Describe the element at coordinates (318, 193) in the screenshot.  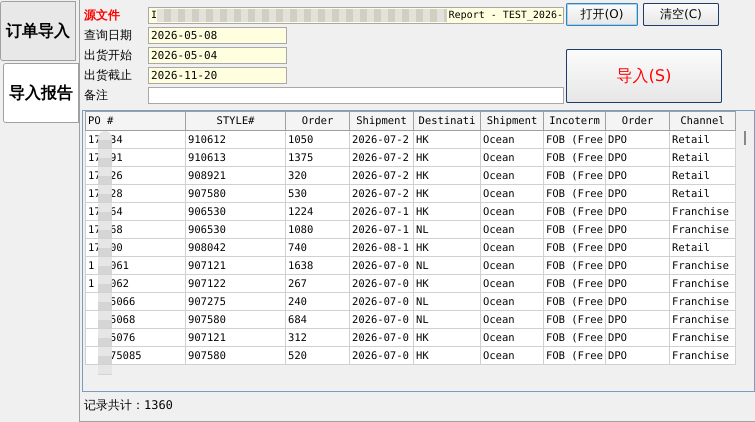
I see `table-cell: 530` at that location.